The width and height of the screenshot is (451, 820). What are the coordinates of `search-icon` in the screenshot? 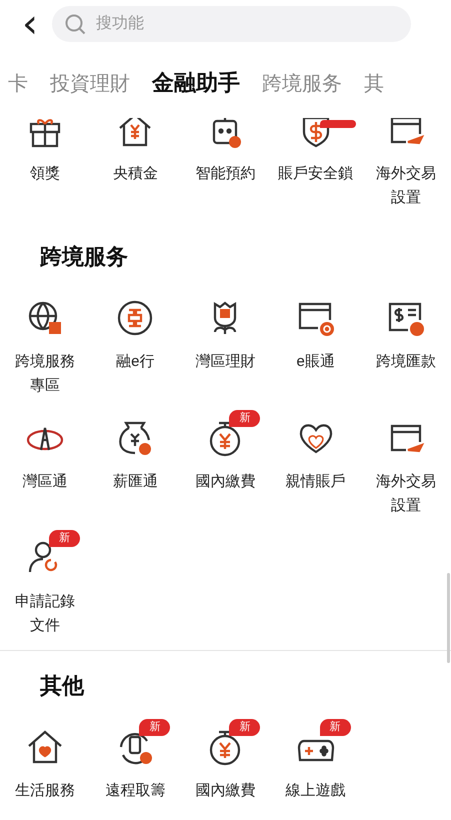 It's located at (75, 24).